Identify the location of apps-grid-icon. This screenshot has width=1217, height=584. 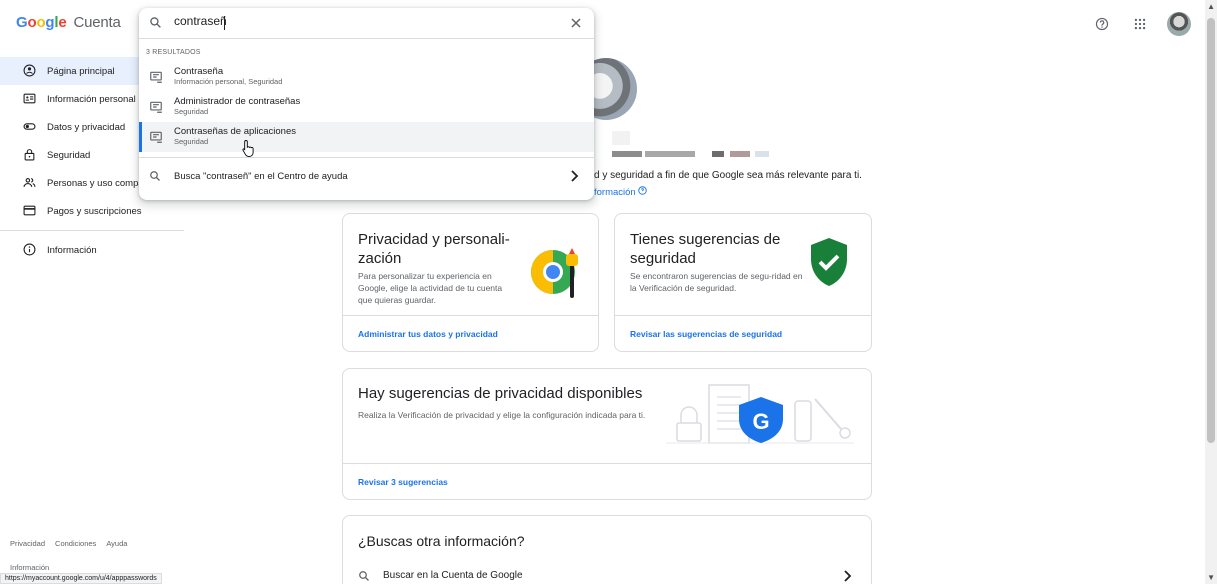
(1140, 24).